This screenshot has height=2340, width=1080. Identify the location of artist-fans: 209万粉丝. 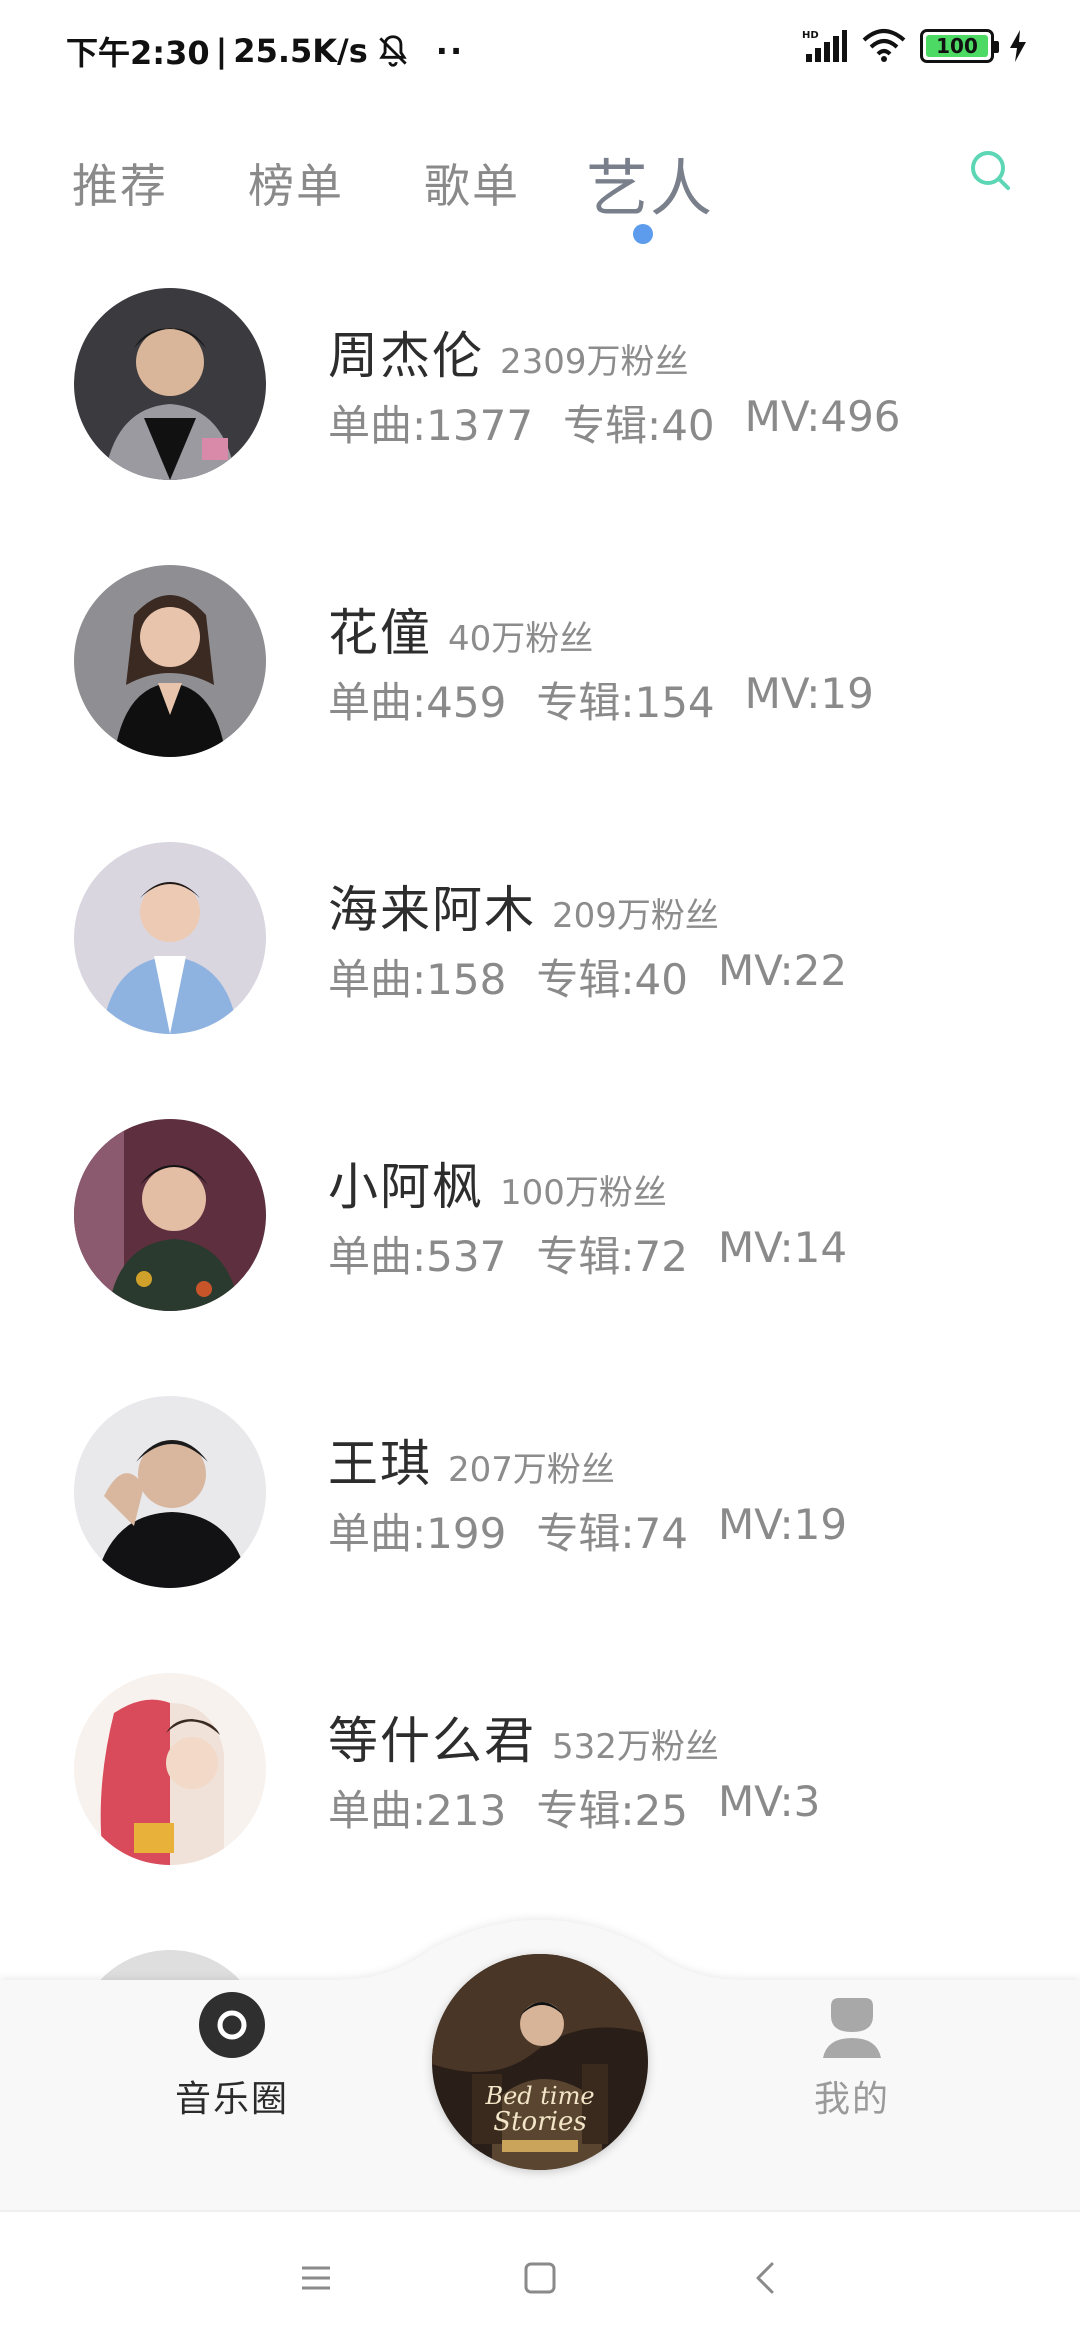
(635, 916).